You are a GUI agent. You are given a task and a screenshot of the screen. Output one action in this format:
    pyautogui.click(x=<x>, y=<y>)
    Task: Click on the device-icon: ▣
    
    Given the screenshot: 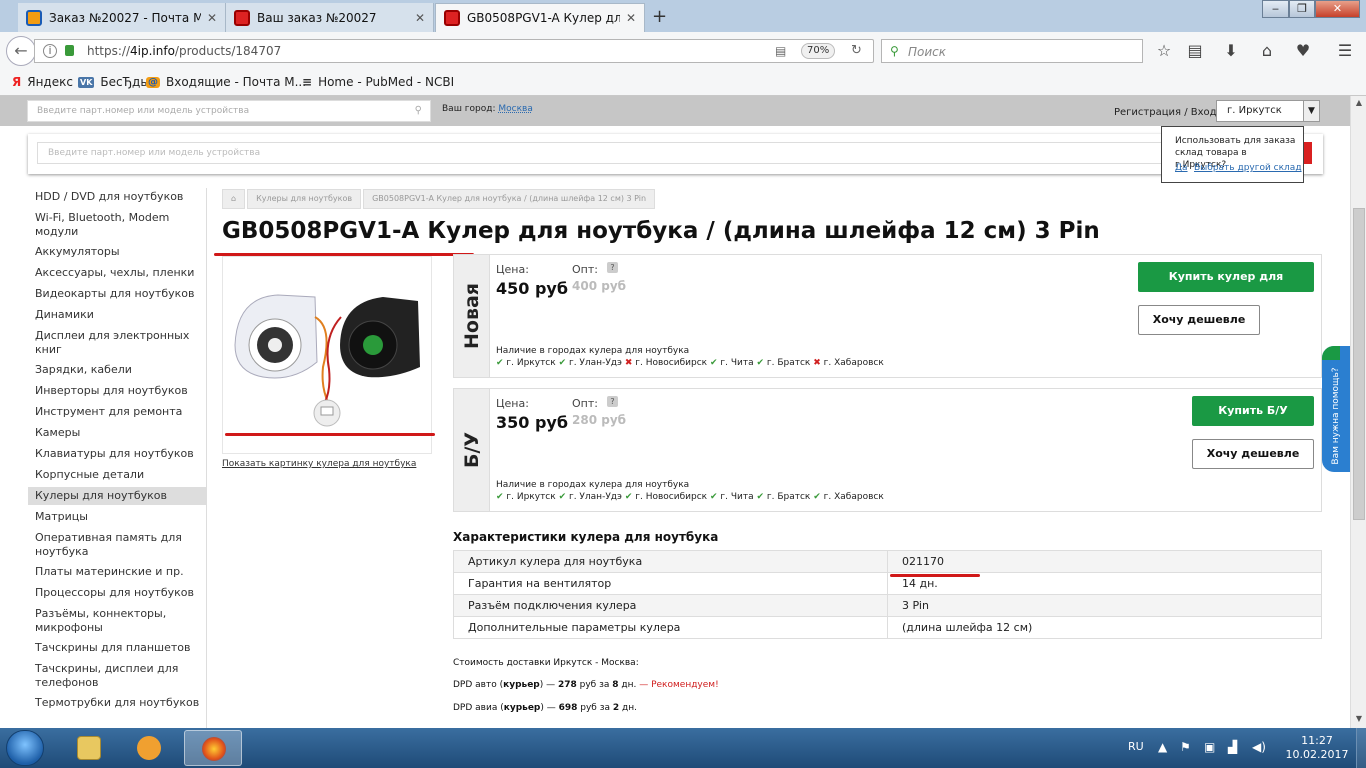 What is the action you would take?
    pyautogui.click(x=1209, y=747)
    